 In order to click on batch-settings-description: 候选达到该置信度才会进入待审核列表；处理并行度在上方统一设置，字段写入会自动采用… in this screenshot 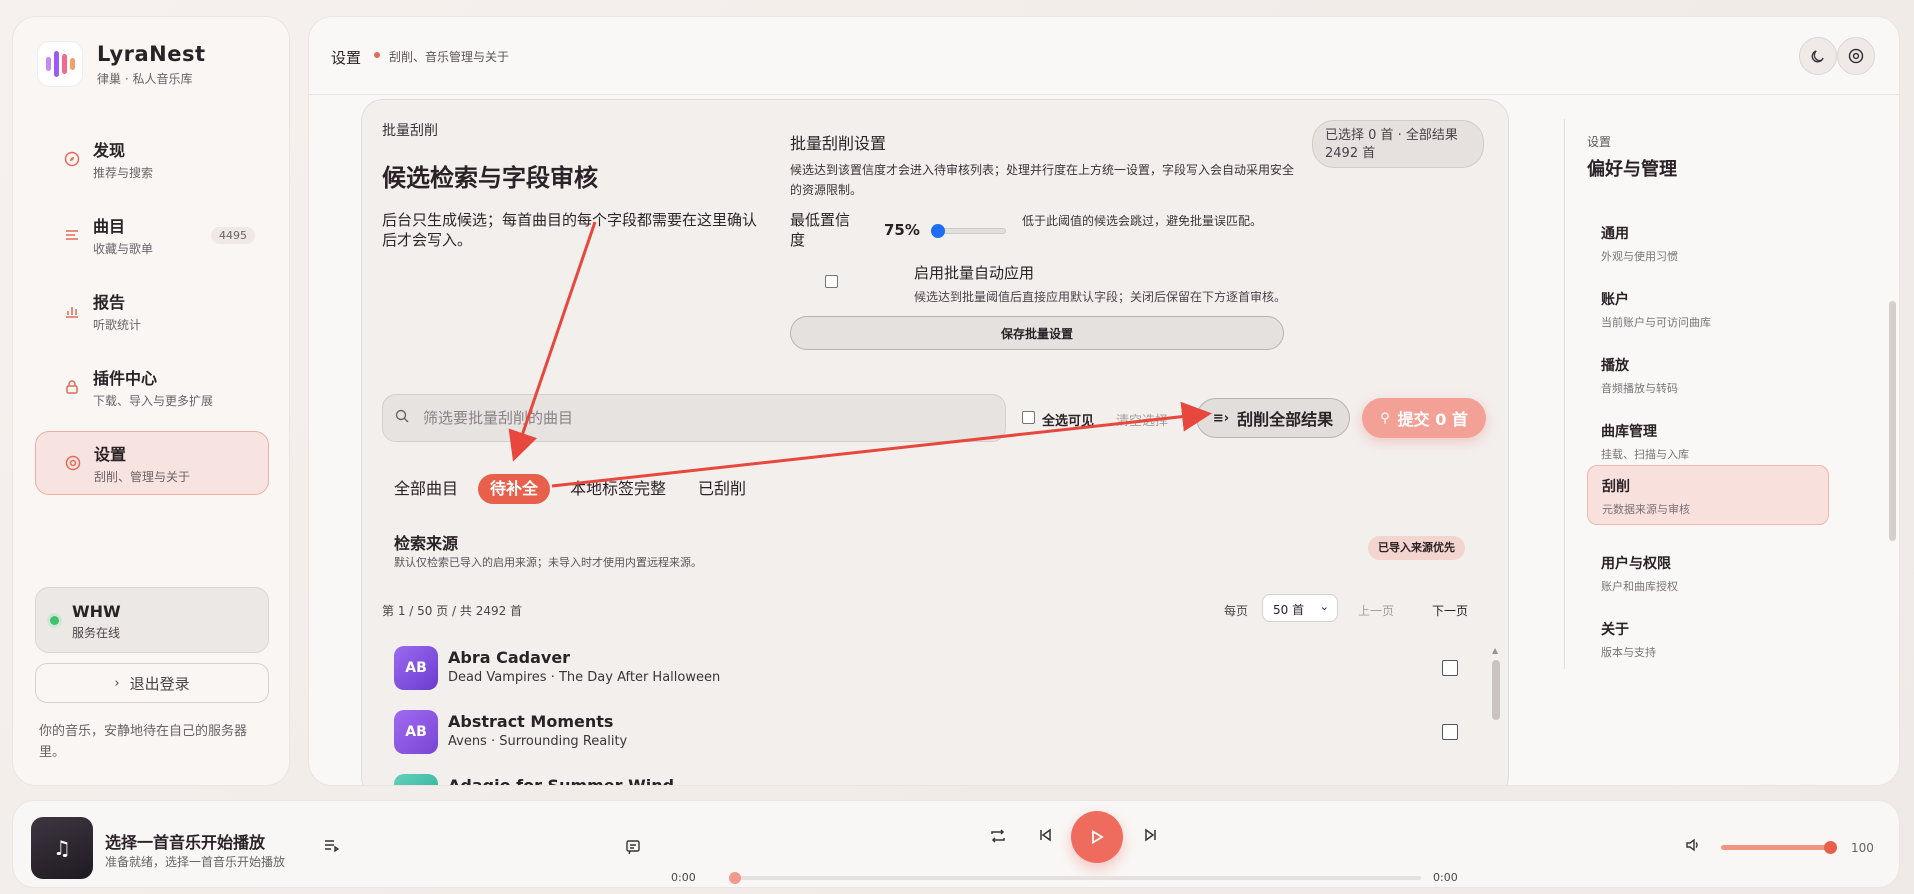, I will do `click(1042, 180)`.